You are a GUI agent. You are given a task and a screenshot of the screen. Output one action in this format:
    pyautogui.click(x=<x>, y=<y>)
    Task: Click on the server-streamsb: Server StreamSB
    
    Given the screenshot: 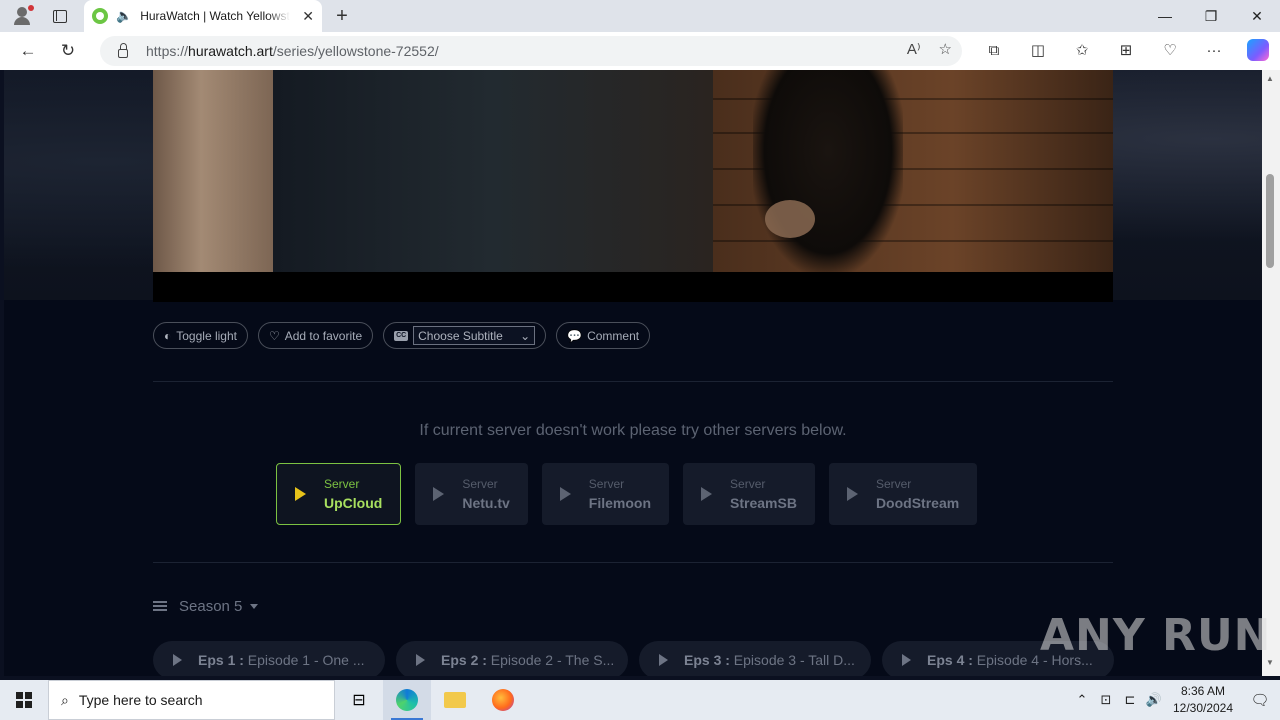 What is the action you would take?
    pyautogui.click(x=749, y=494)
    